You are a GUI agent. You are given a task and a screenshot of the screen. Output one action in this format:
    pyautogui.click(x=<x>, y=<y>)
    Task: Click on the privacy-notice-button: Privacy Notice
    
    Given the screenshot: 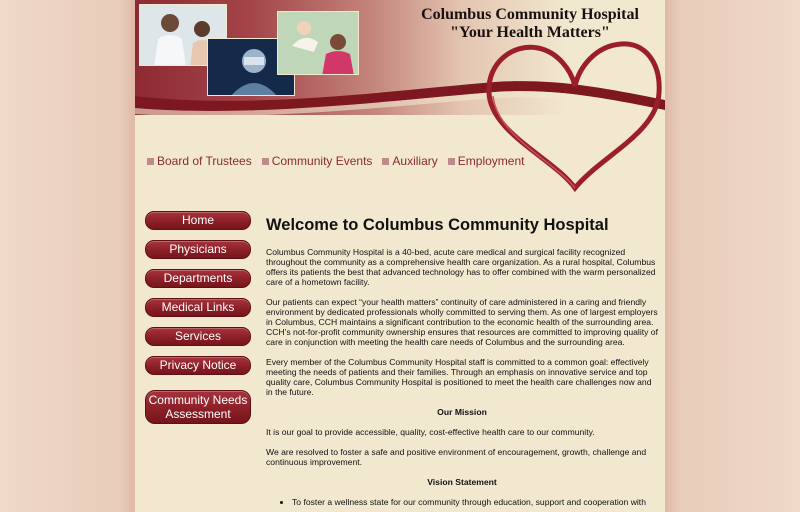 What is the action you would take?
    pyautogui.click(x=198, y=365)
    